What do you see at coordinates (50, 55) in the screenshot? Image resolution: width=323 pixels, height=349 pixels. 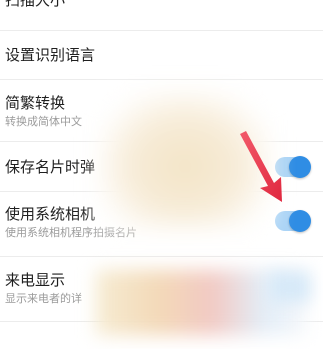 I see `settings-item-title: 设置识别语言` at bounding box center [50, 55].